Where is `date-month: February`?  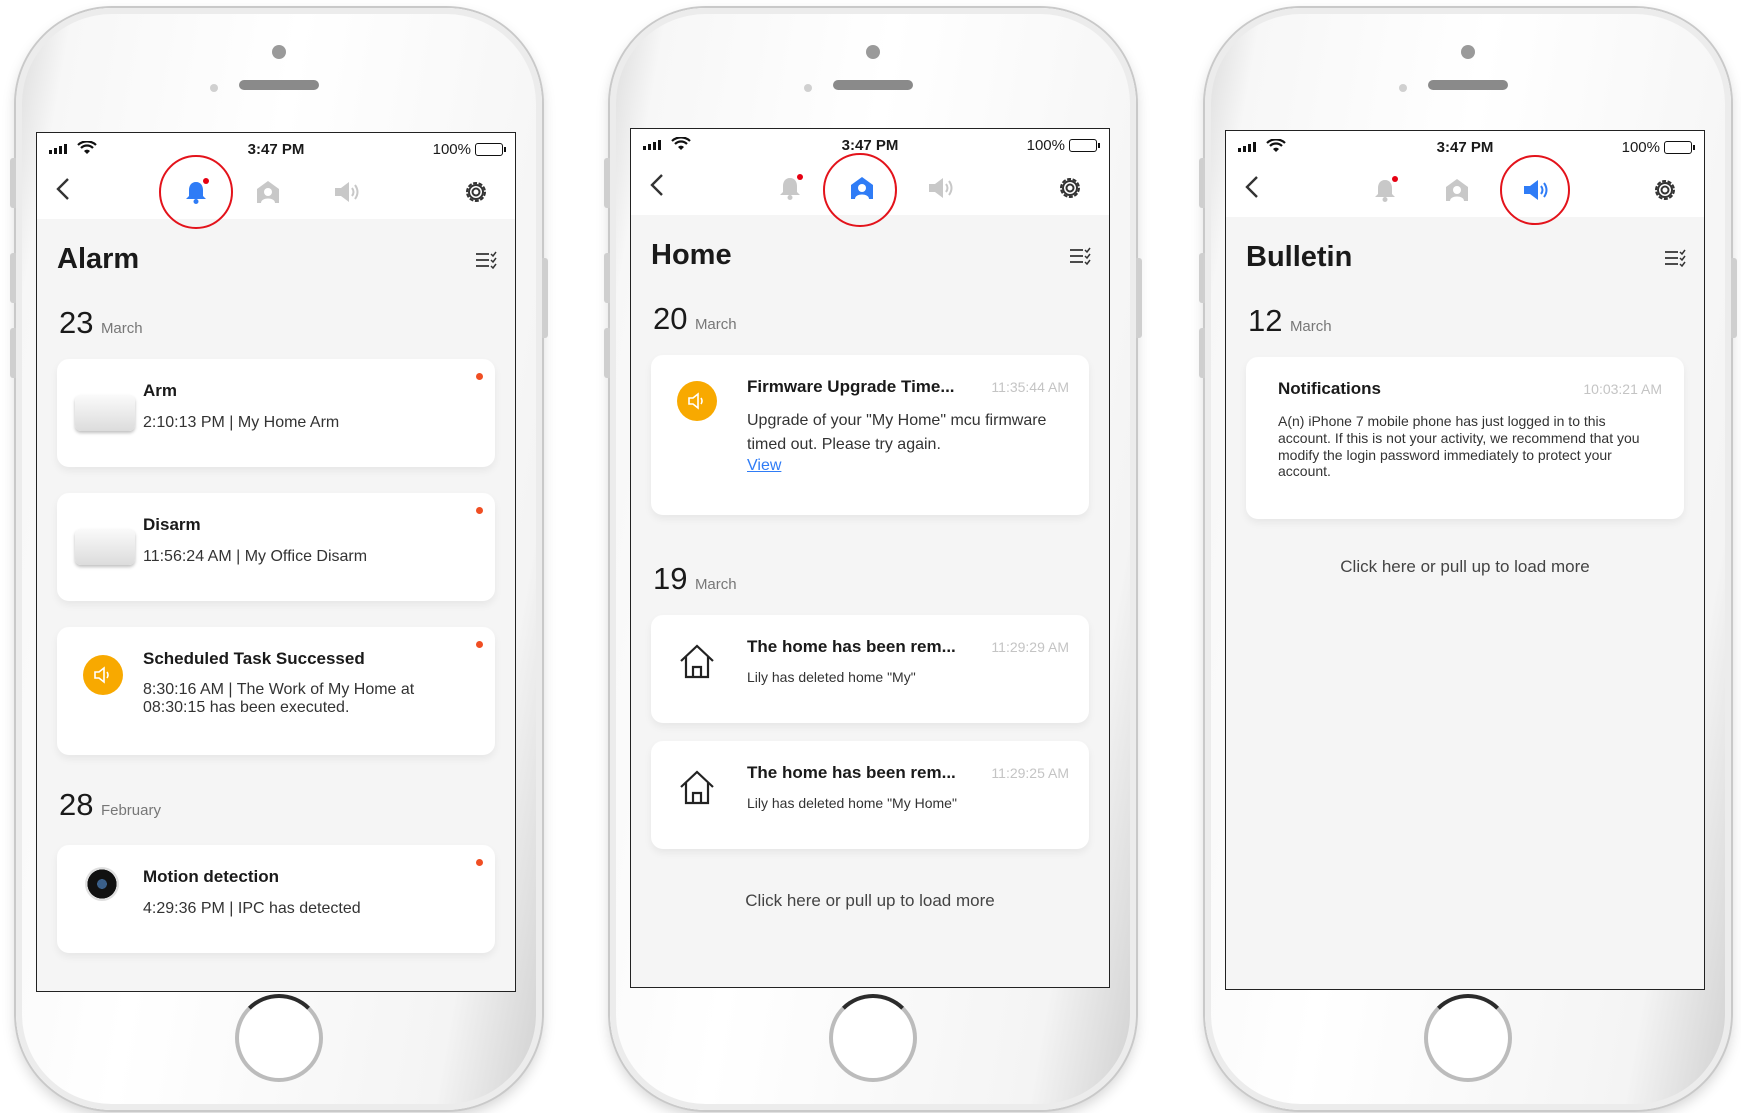 date-month: February is located at coordinates (130, 810).